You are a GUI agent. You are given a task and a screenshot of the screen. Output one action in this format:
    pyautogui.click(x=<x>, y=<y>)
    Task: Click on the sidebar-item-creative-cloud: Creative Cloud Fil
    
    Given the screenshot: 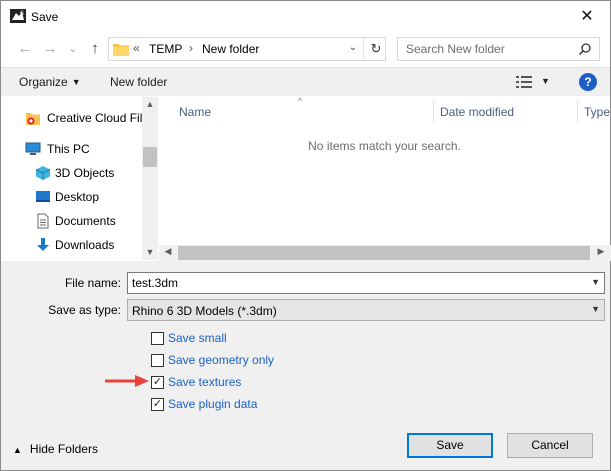 What is the action you would take?
    pyautogui.click(x=72, y=118)
    